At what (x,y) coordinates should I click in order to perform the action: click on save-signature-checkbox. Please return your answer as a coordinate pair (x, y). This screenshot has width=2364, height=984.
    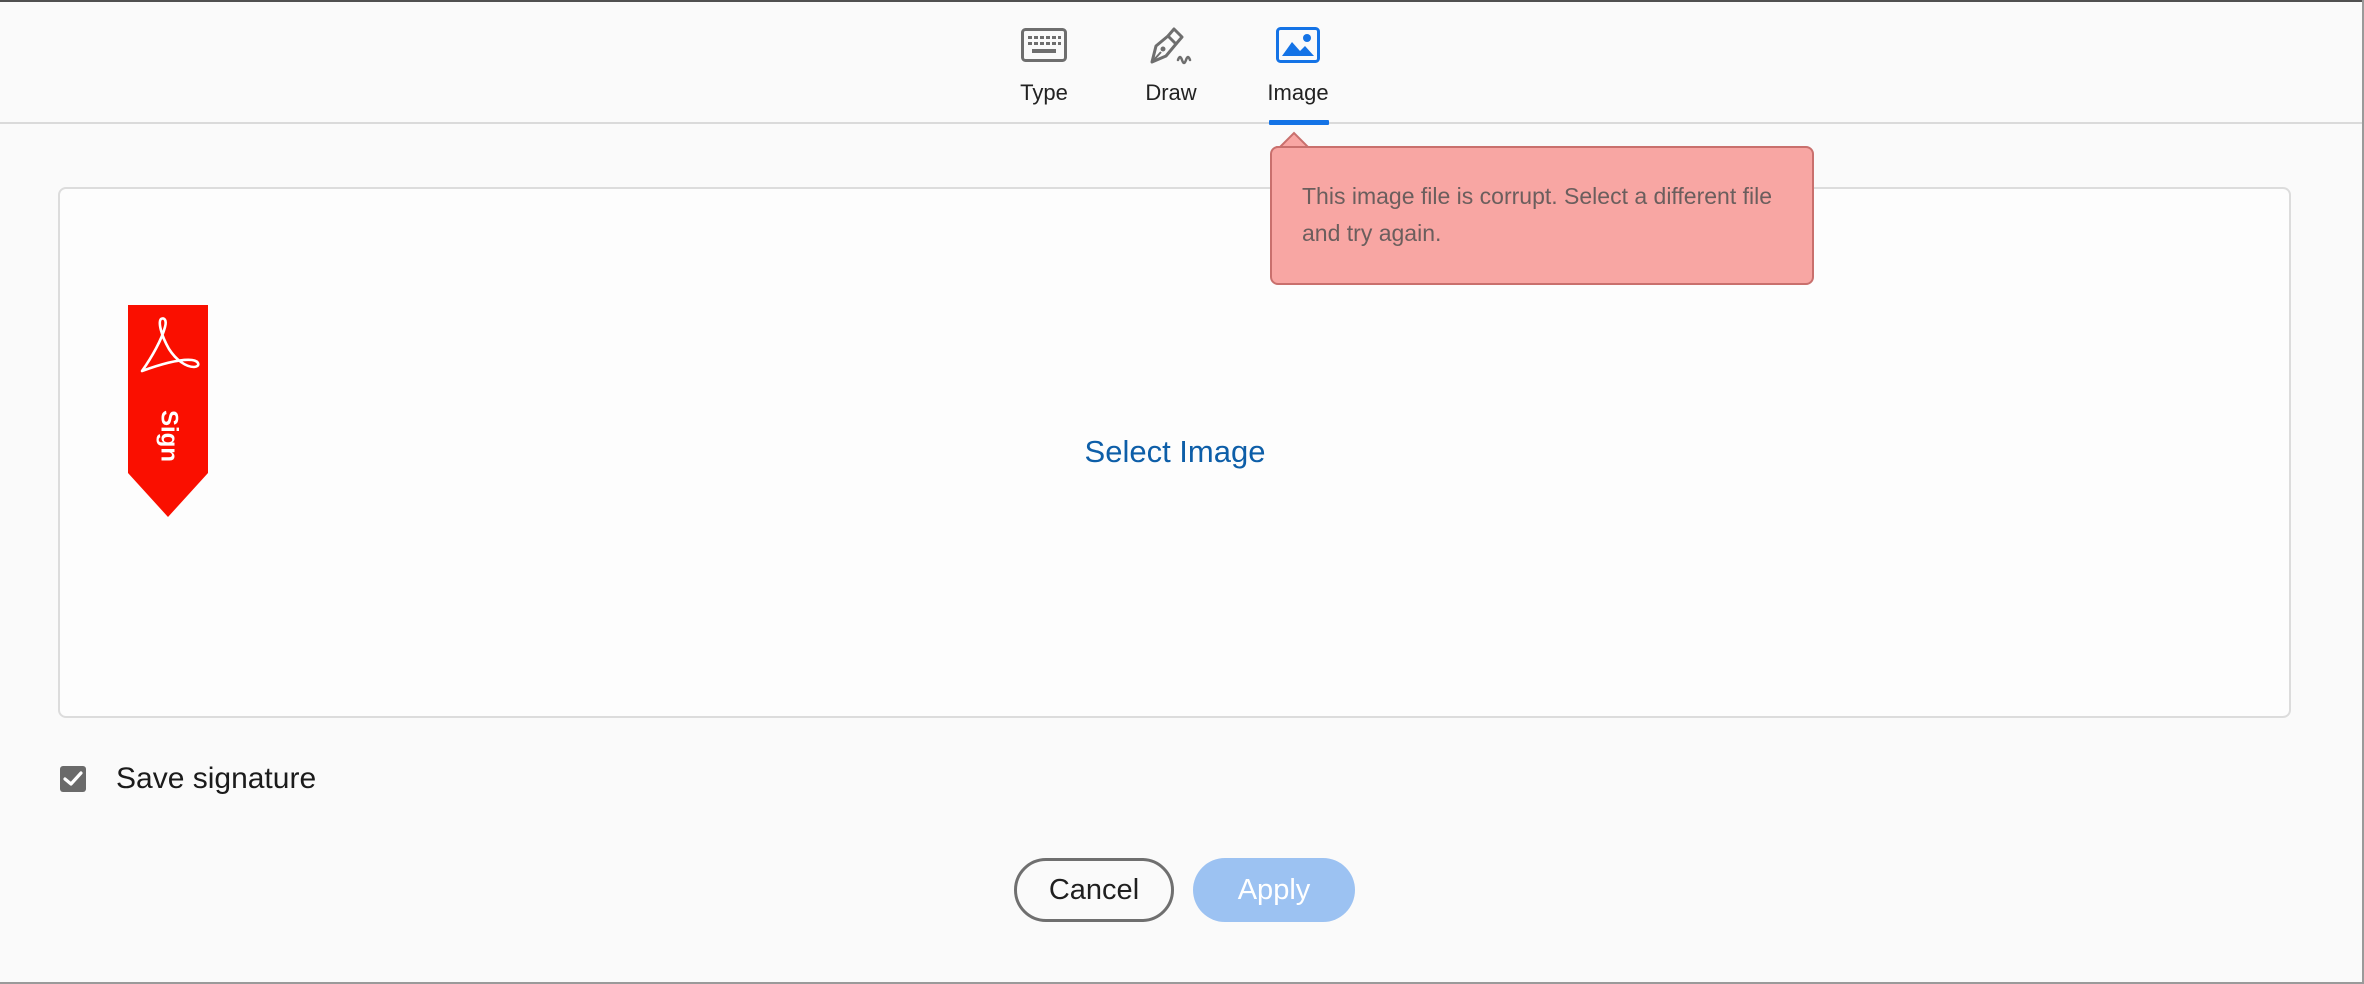
    Looking at the image, I should click on (73, 779).